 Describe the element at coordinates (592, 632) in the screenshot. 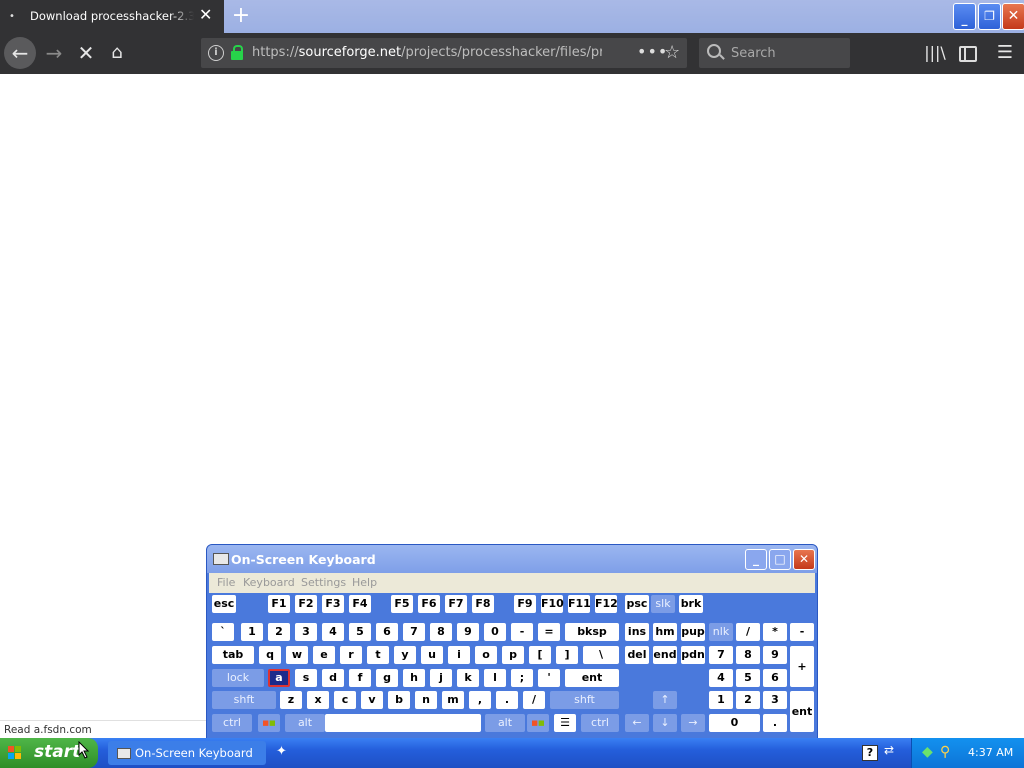

I see `key-bksp: bksp` at that location.